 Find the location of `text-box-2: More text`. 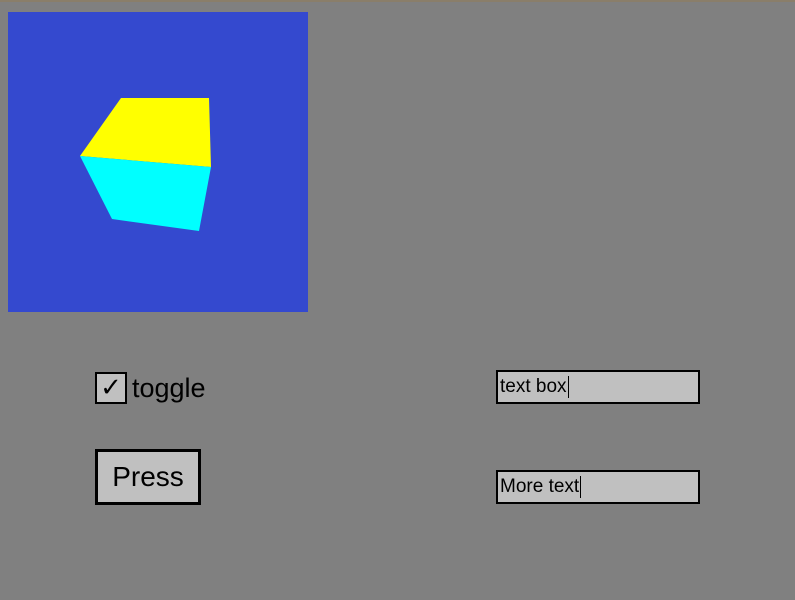

text-box-2: More text is located at coordinates (598, 487).